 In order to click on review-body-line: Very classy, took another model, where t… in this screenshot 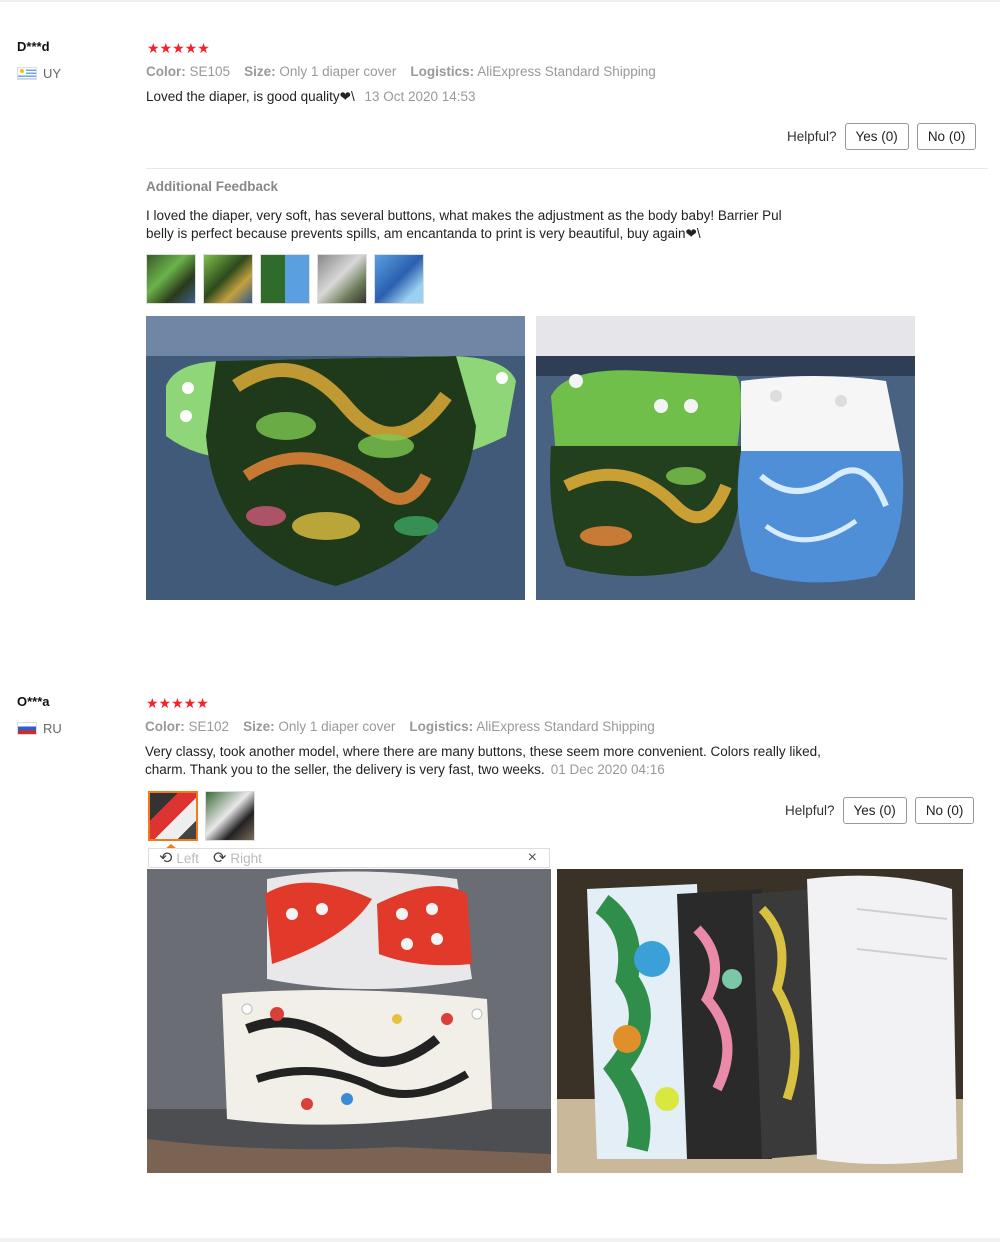, I will do `click(483, 751)`.